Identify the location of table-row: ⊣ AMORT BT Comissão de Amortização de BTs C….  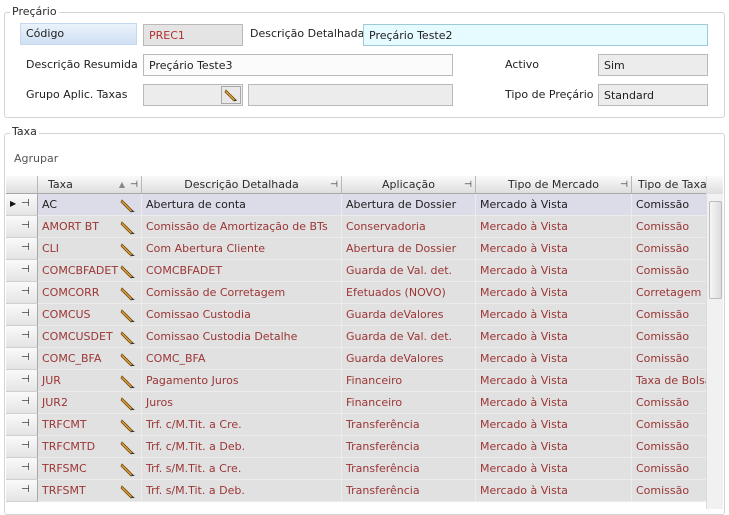
(356, 227).